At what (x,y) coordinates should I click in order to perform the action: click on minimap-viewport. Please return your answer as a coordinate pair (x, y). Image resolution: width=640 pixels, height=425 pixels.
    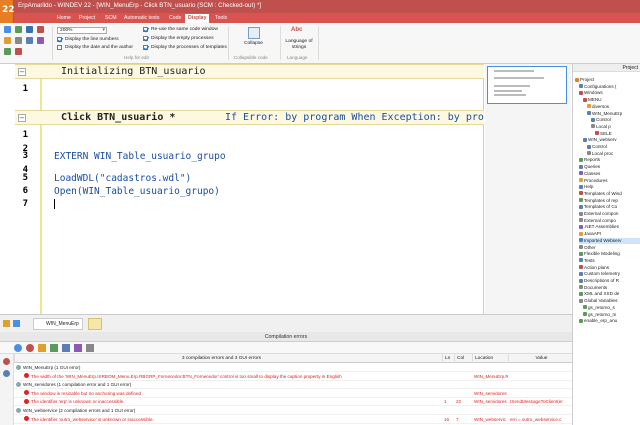
    Looking at the image, I should click on (527, 85).